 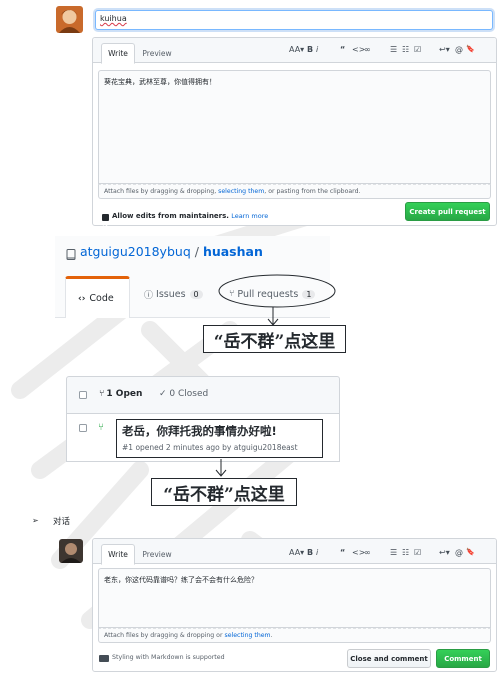 I want to click on tab-issues: ⓘ Issues 0, so click(x=173, y=294).